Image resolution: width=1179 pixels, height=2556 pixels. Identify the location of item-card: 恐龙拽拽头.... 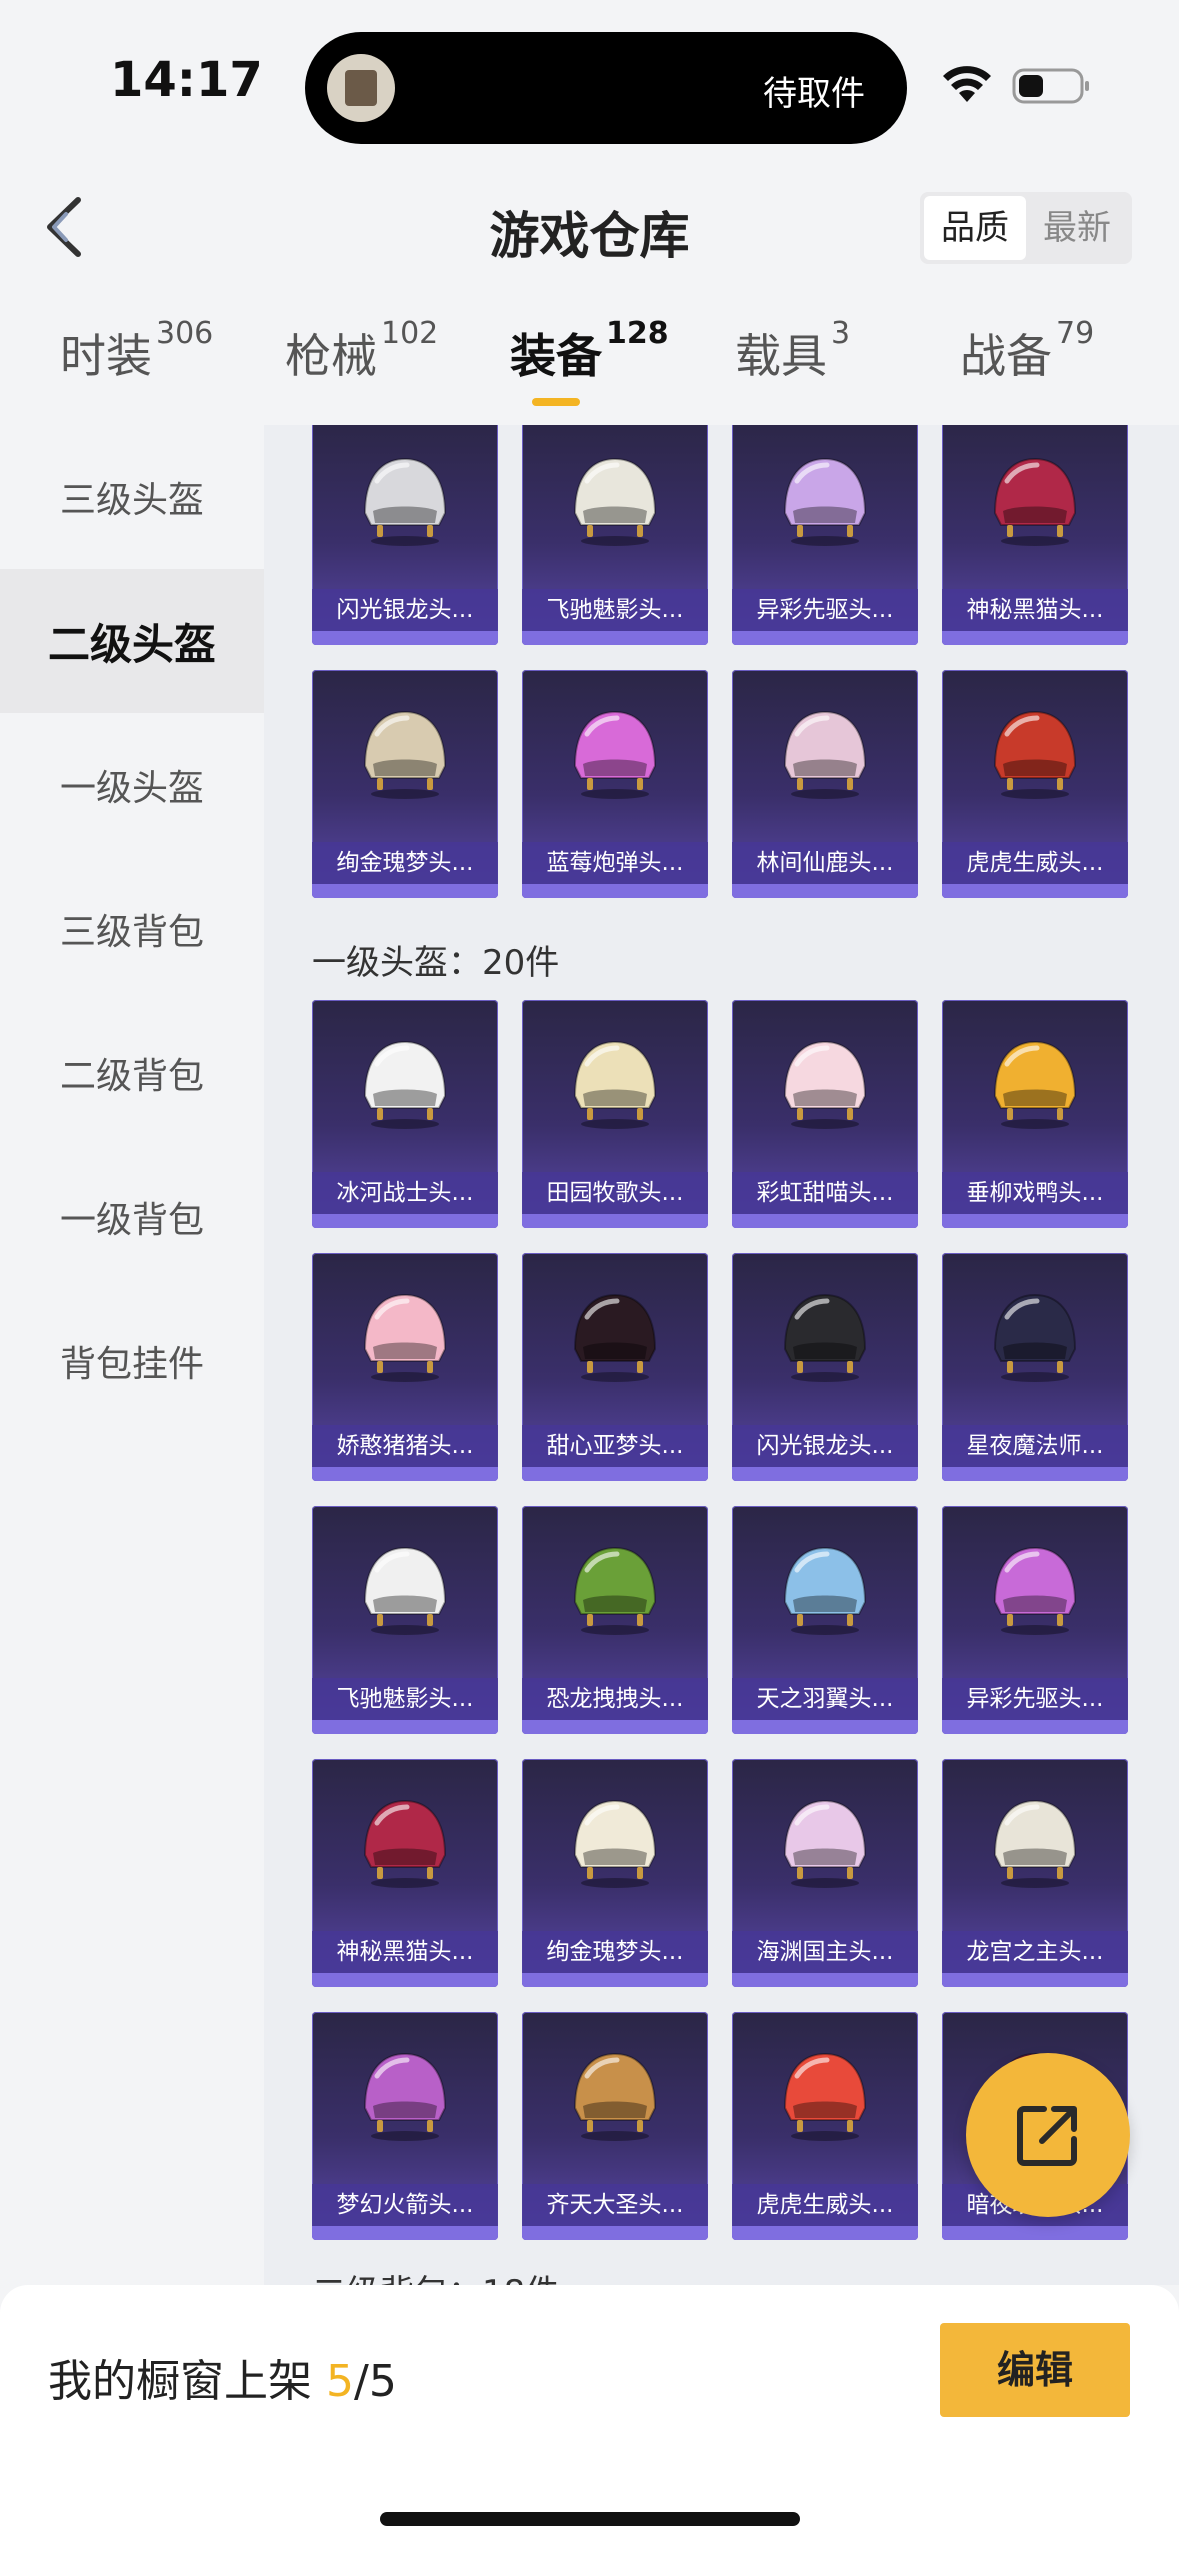
(615, 1620).